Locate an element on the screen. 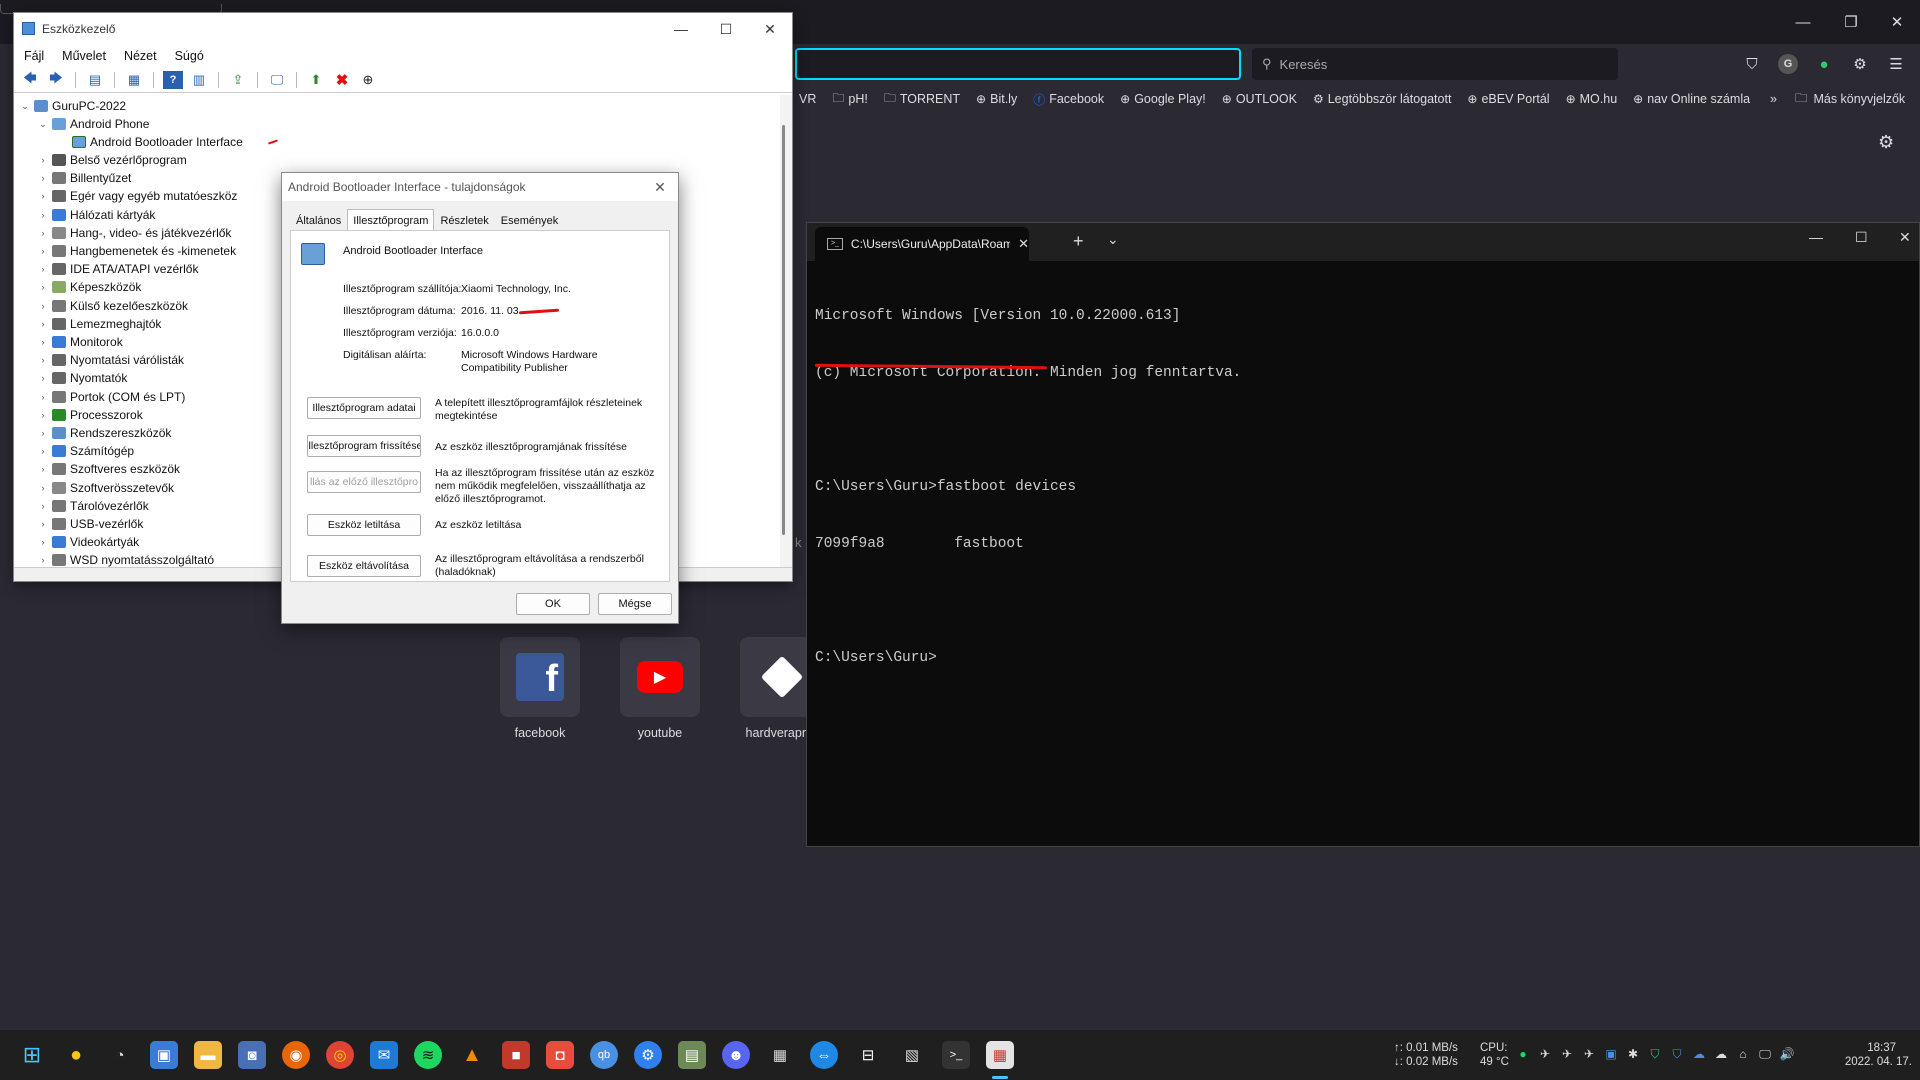 This screenshot has height=1080, width=1920. tree-category-item: › USB-vezérlők is located at coordinates (91, 524).